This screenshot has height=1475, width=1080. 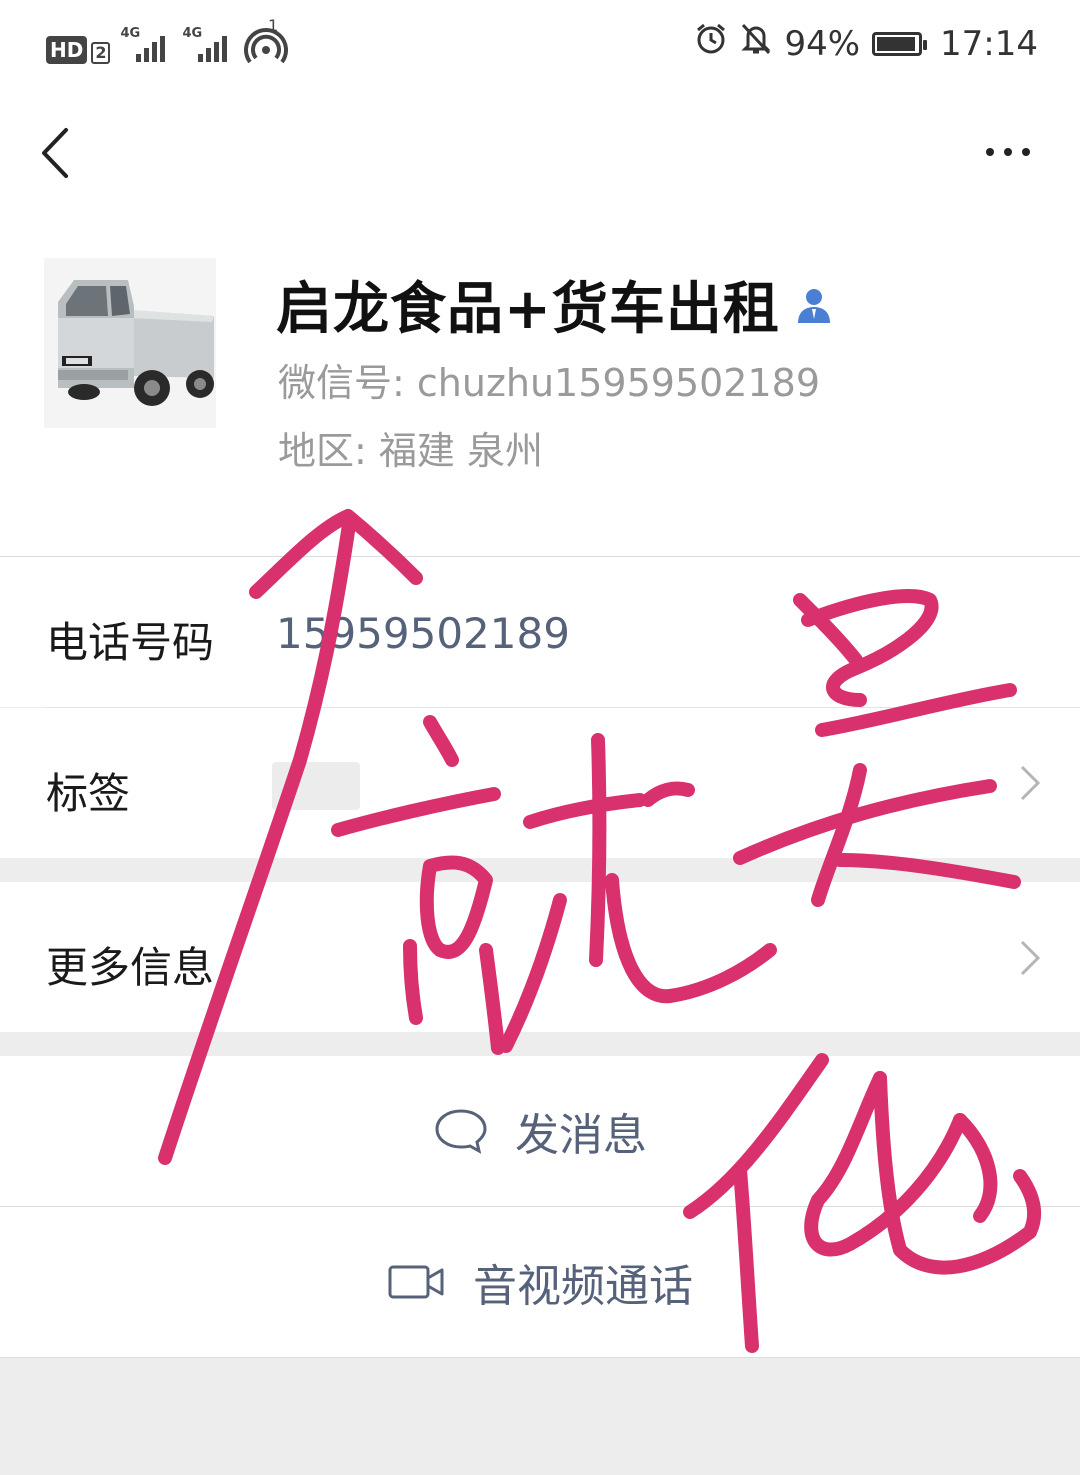 I want to click on video-camera-icon, so click(x=416, y=1282).